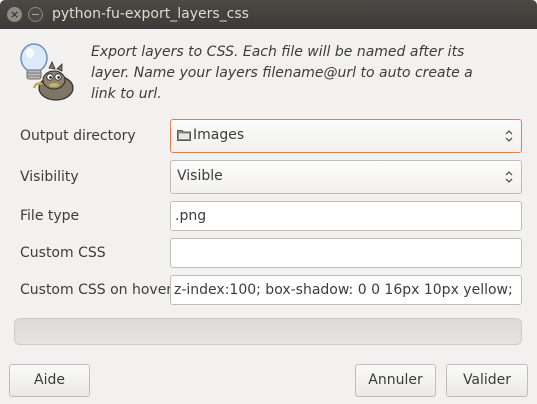 The width and height of the screenshot is (537, 404). What do you see at coordinates (346, 216) in the screenshot?
I see `file-type-input: .png` at bounding box center [346, 216].